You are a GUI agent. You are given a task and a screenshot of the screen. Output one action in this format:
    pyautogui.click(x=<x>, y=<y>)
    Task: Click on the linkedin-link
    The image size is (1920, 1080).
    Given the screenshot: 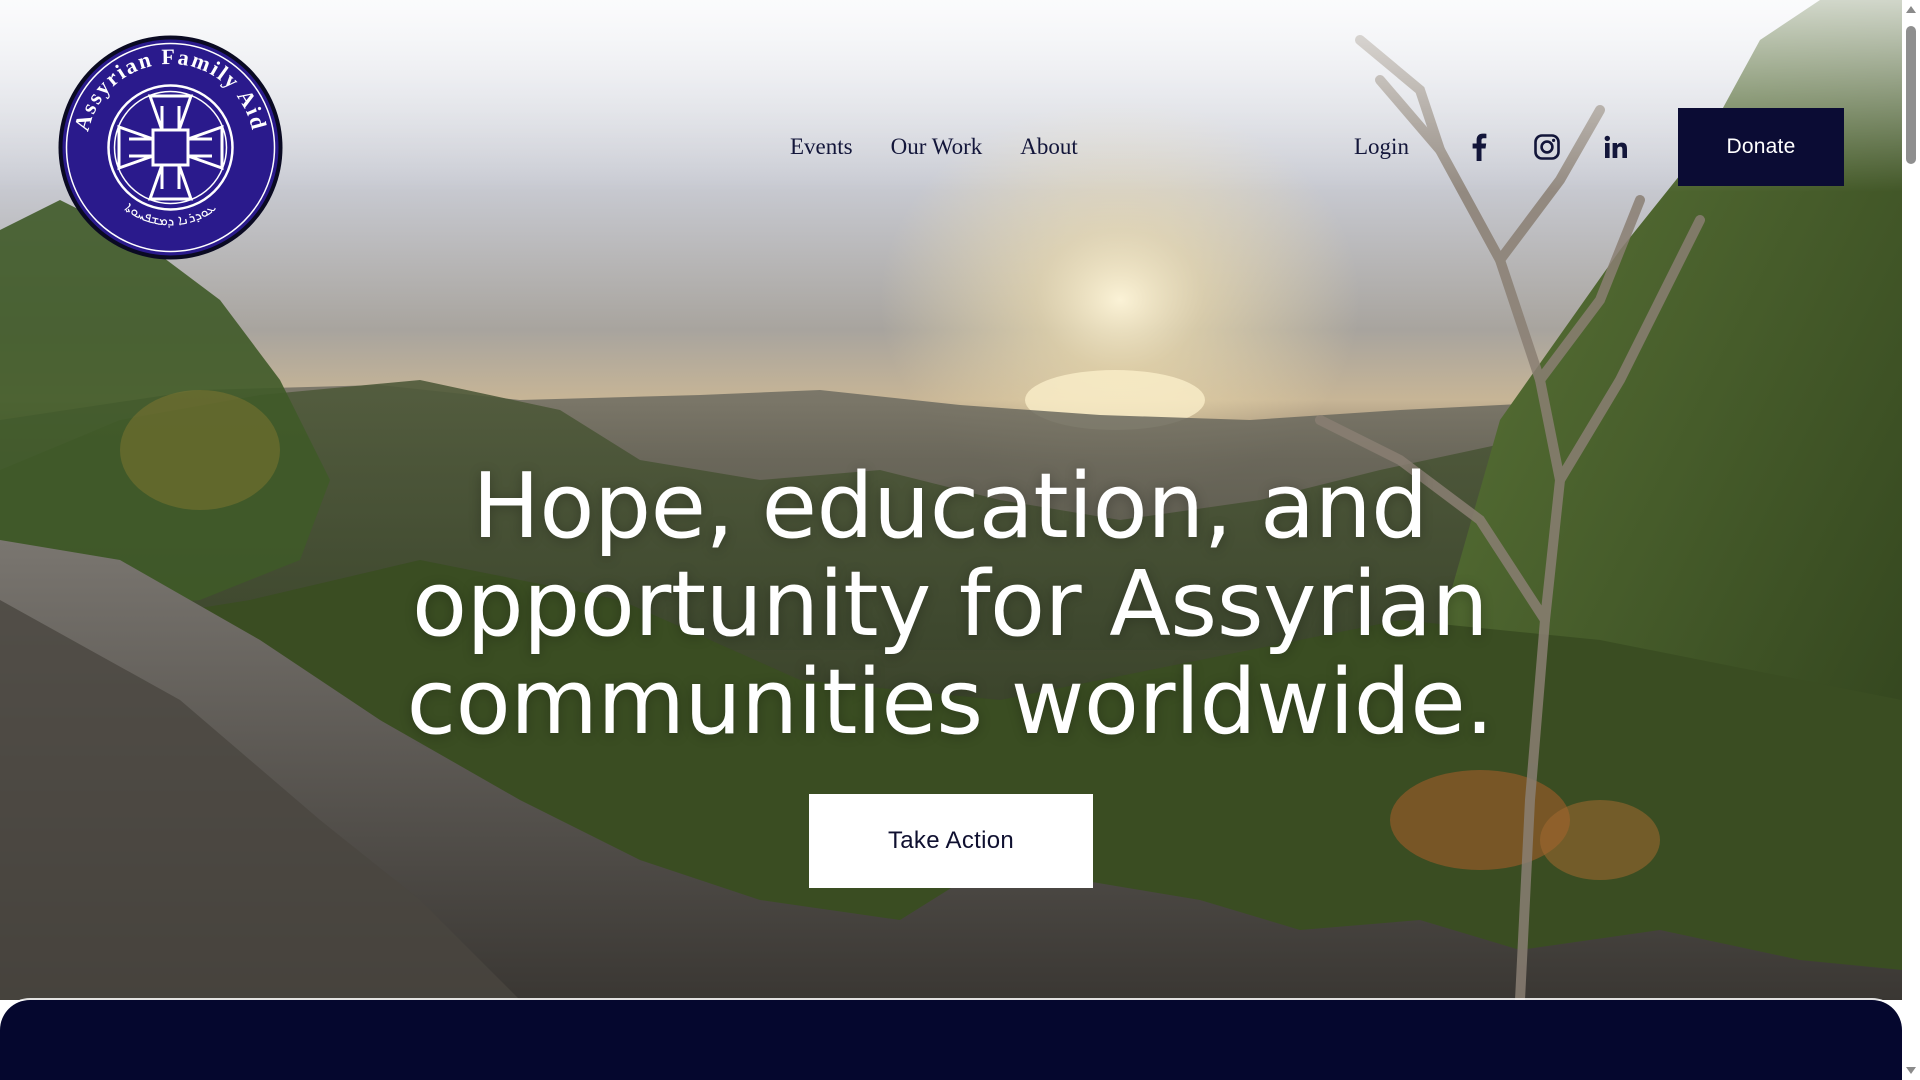 What is the action you would take?
    pyautogui.click(x=1616, y=147)
    